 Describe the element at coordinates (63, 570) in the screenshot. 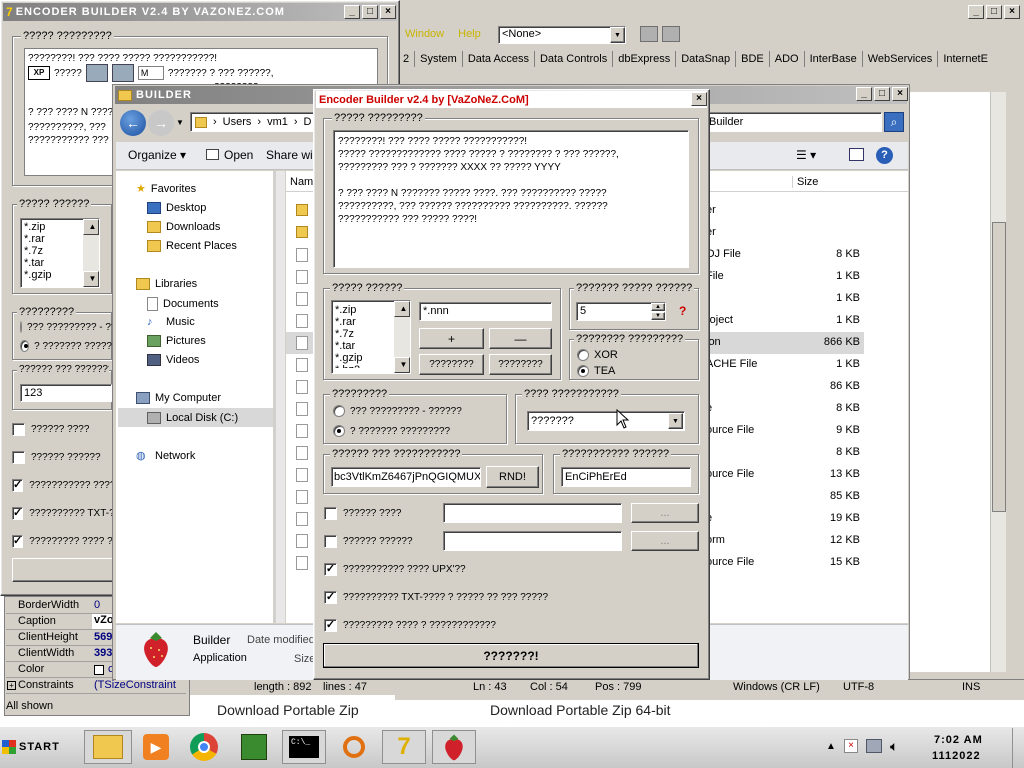

I see `designer-build-button` at that location.